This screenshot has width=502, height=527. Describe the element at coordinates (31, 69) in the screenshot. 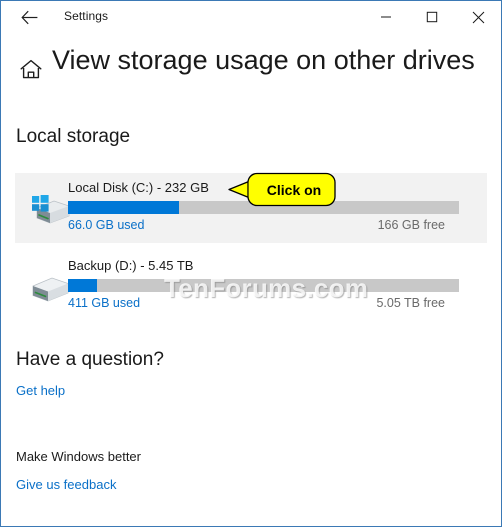

I see `home-icon` at that location.